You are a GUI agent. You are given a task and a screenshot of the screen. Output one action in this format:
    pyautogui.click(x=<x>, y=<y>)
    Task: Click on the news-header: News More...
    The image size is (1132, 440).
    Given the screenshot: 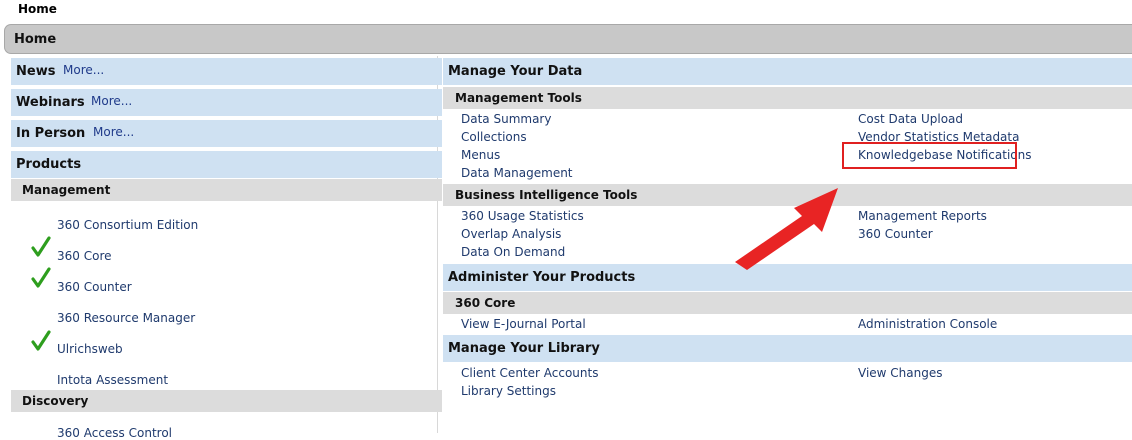 What is the action you would take?
    pyautogui.click(x=226, y=71)
    